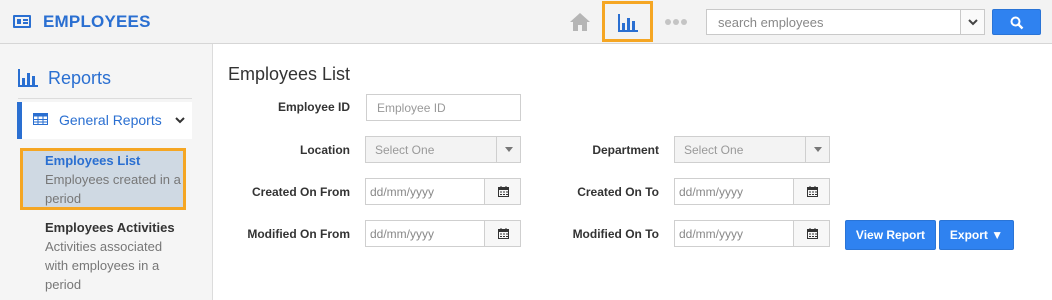 The width and height of the screenshot is (1052, 300). I want to click on created-from-date, so click(443, 191).